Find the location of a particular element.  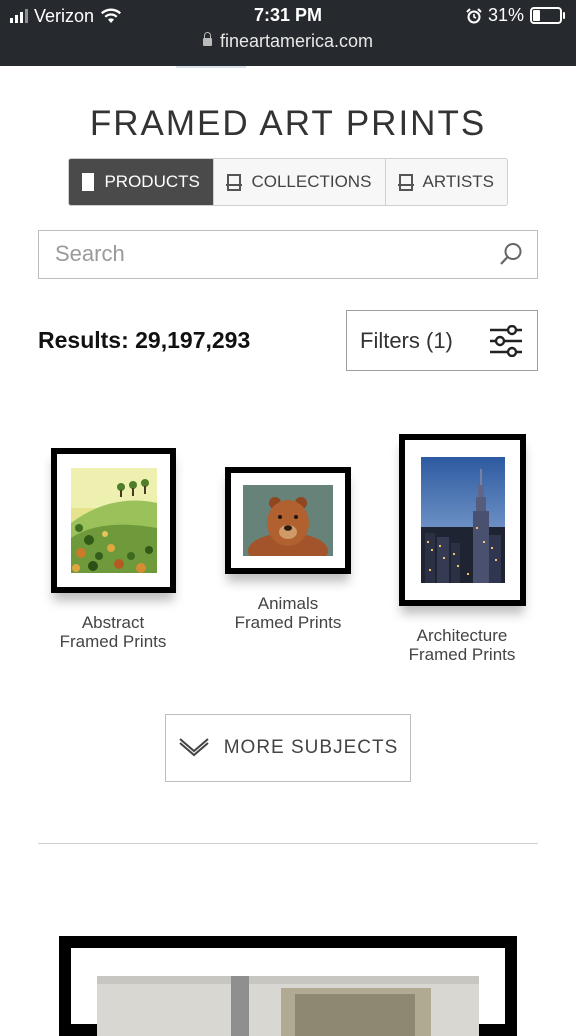

view-tabs: PRODUCTS COLLECTIONS ARTISTS is located at coordinates (288, 182).